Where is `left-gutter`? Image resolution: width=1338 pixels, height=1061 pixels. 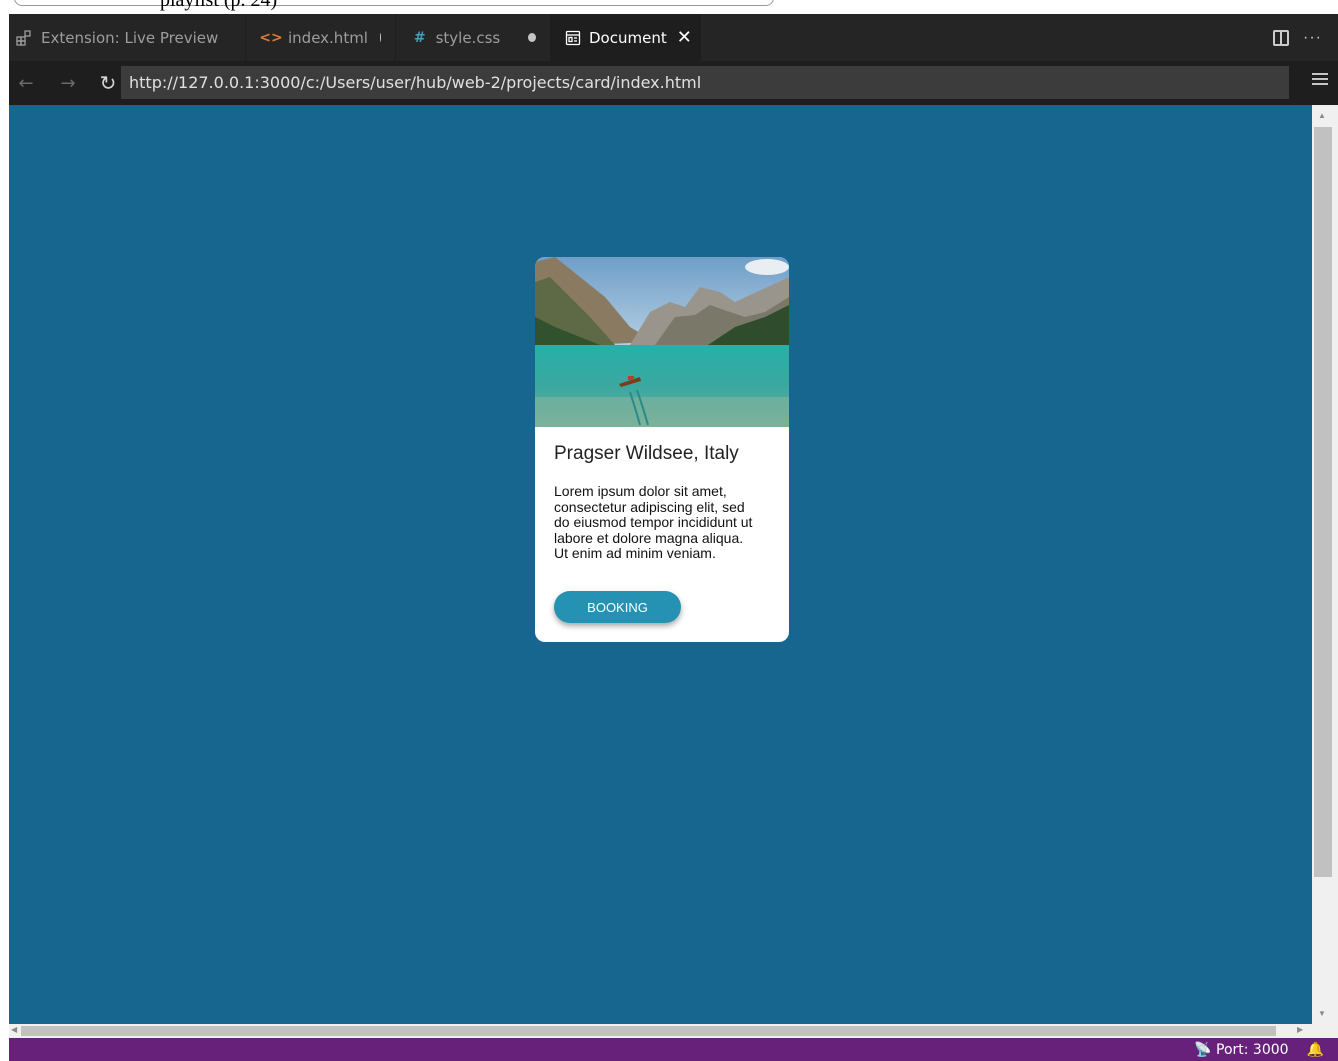
left-gutter is located at coordinates (4, 537).